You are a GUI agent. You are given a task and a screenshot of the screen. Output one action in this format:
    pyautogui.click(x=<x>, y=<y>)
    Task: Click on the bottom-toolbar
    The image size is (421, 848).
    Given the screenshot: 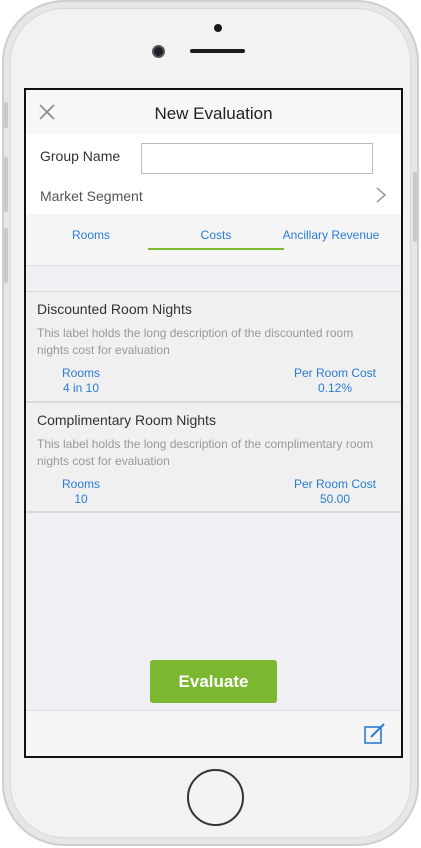 What is the action you would take?
    pyautogui.click(x=213, y=733)
    